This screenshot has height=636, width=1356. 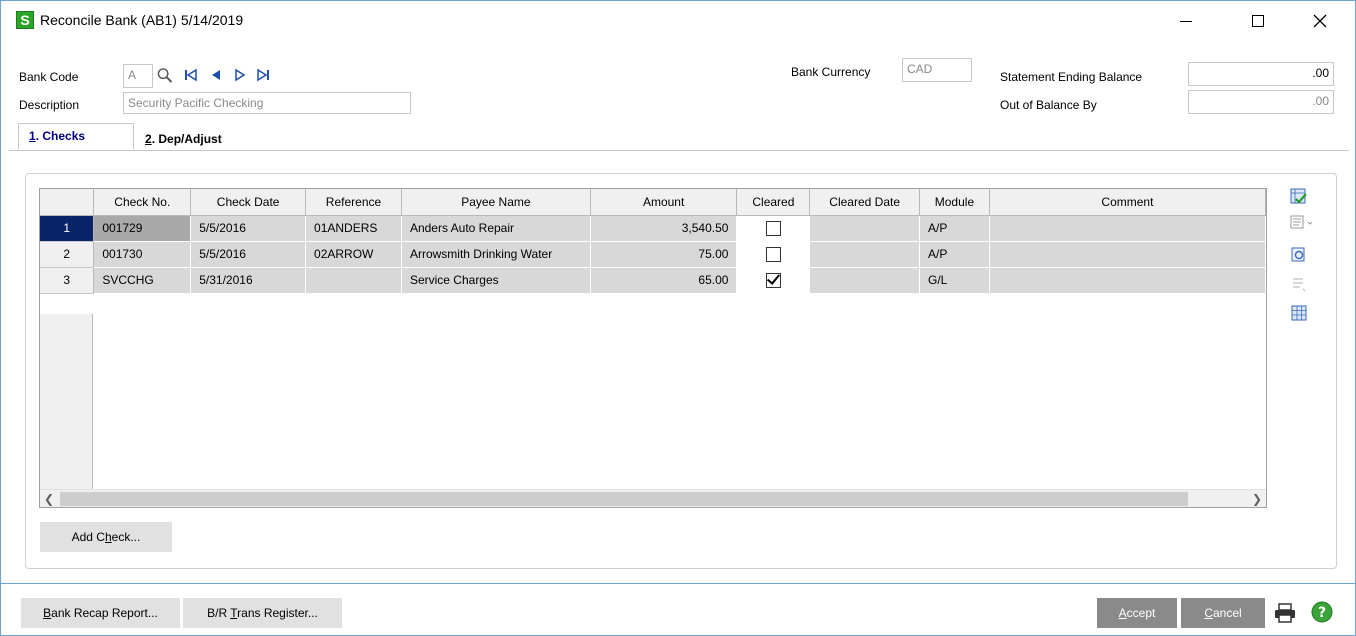 I want to click on cancel-button: Cancel, so click(x=1223, y=613).